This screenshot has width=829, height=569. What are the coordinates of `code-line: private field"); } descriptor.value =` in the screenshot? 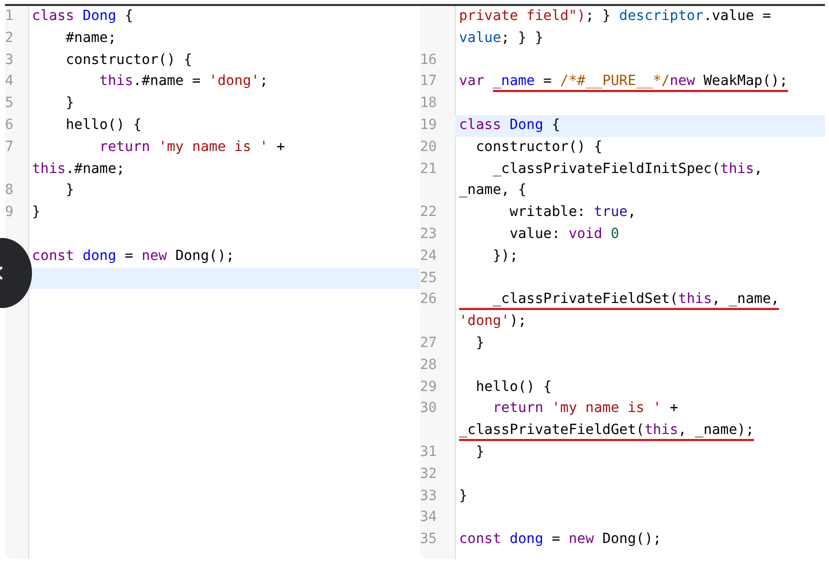 It's located at (615, 16).